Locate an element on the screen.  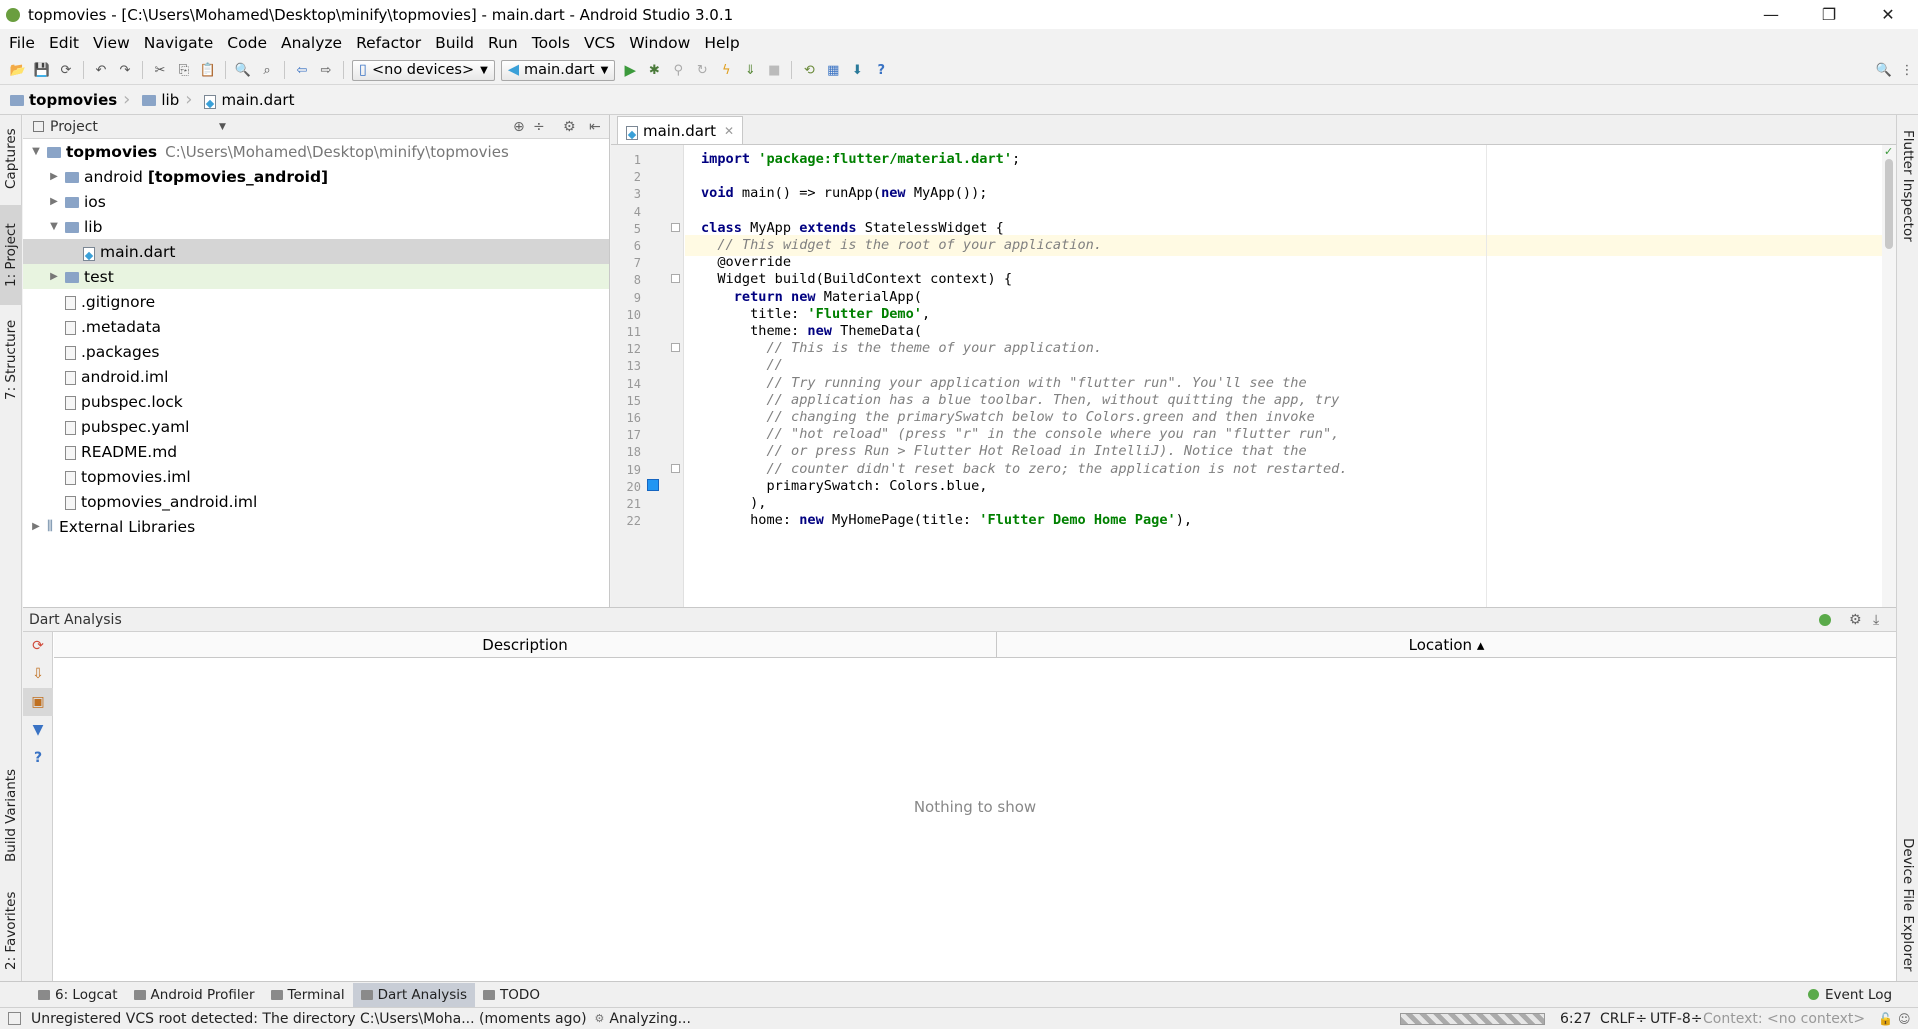
filter-icon: ▼ is located at coordinates (38, 730).